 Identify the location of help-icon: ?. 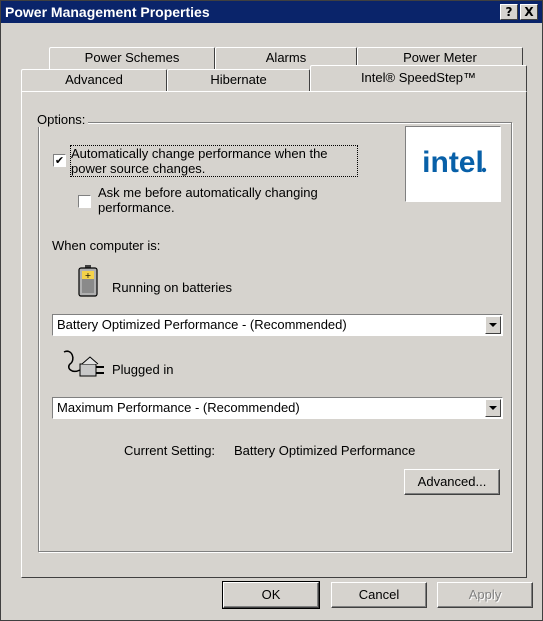
(509, 12).